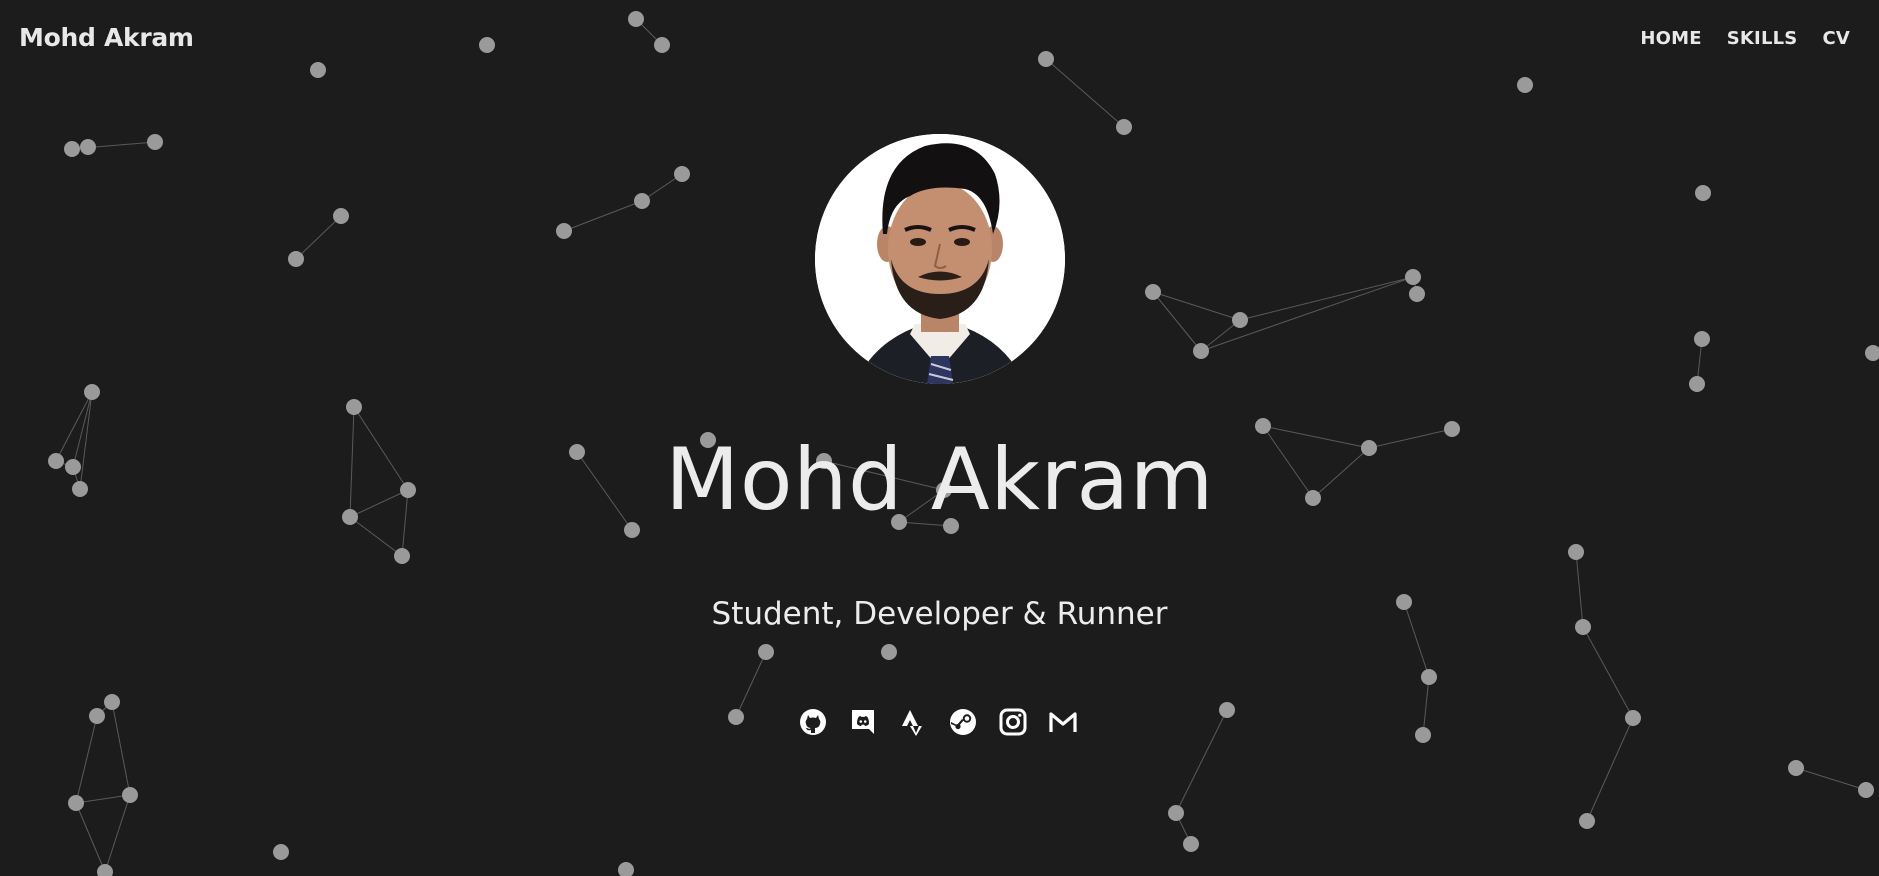  I want to click on instagram-icon, so click(1013, 722).